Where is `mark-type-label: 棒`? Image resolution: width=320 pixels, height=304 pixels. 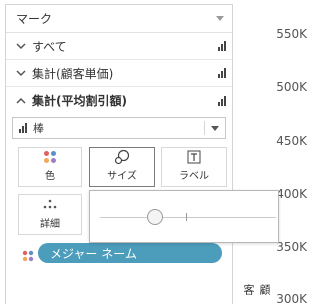 mark-type-label: 棒 is located at coordinates (38, 128).